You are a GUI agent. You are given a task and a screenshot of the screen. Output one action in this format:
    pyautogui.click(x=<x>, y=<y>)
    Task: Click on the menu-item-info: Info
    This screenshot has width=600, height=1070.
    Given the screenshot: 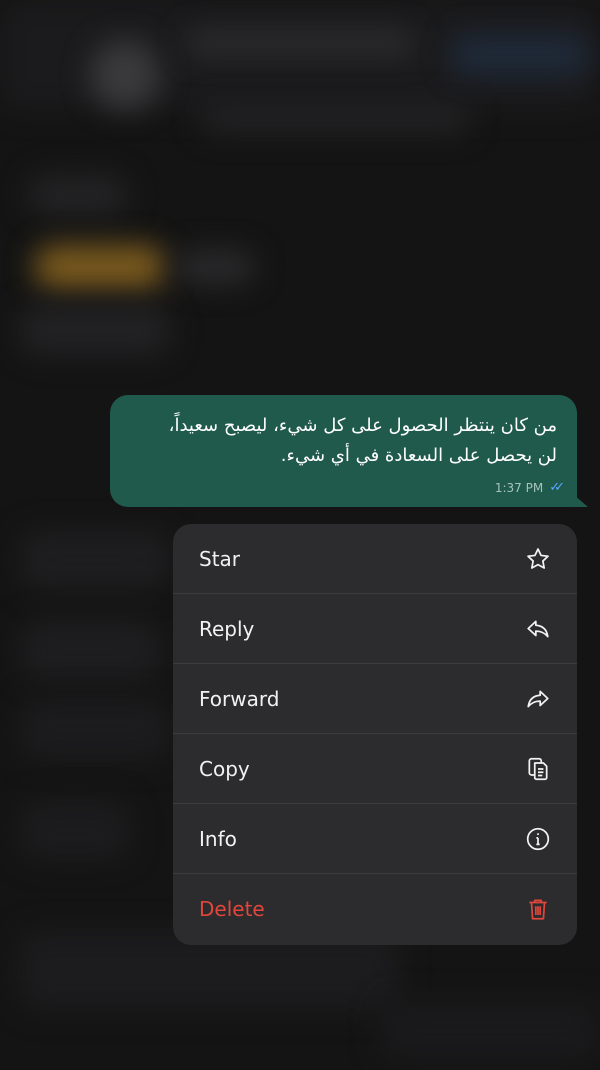 What is the action you would take?
    pyautogui.click(x=375, y=839)
    